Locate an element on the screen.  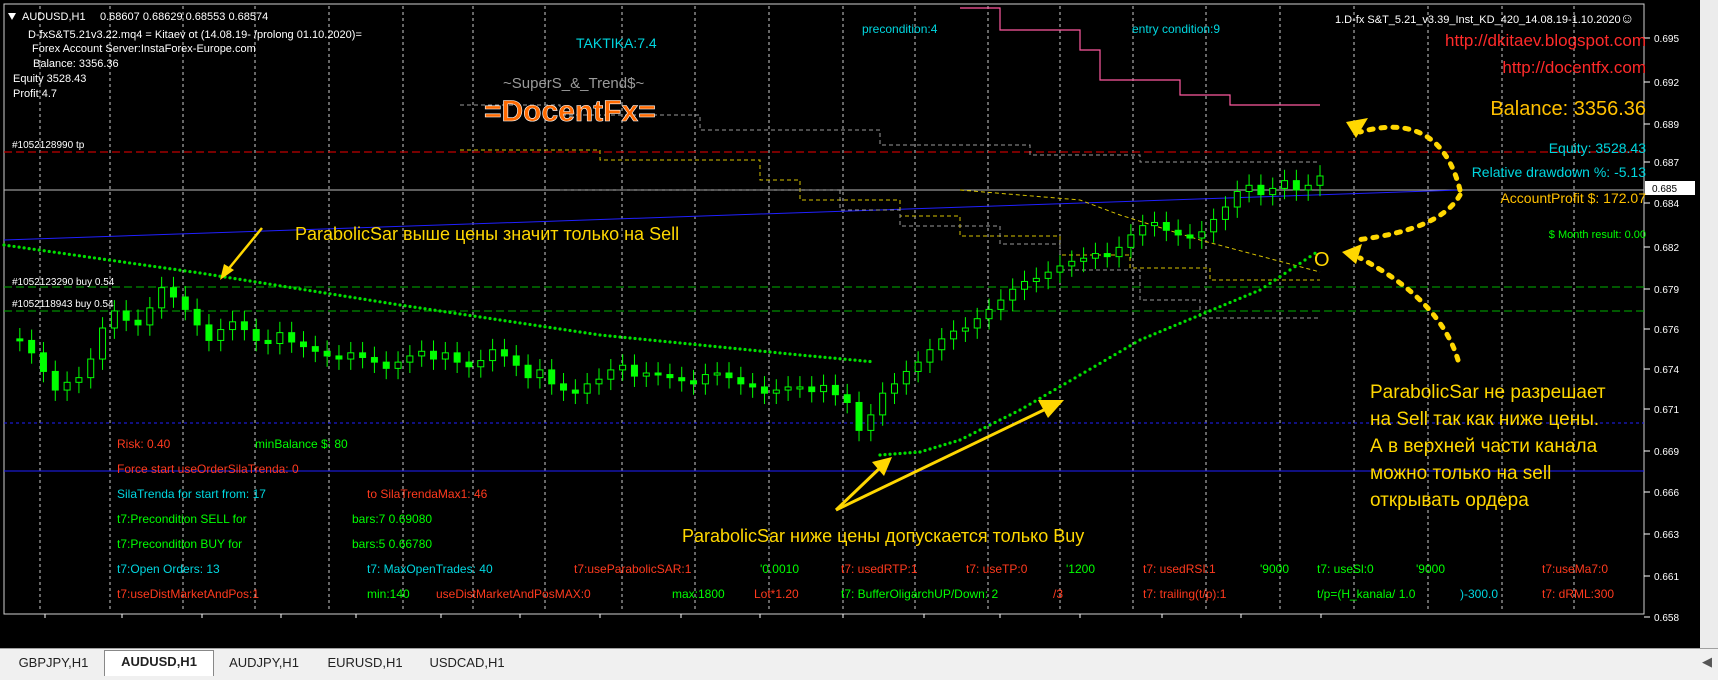
order-label-buy-2: #1052118943 buy 0.54 is located at coordinates (63, 304).